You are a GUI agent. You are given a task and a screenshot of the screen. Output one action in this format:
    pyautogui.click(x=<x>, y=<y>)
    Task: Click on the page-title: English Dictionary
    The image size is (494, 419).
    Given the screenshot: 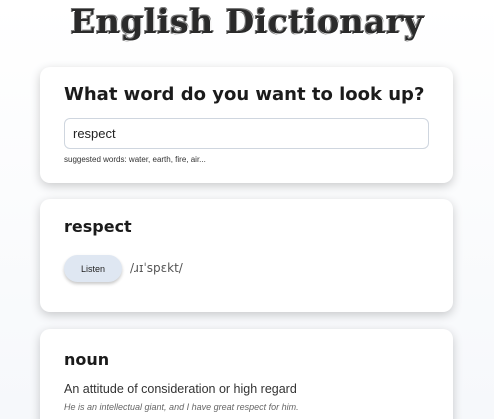 What is the action you would take?
    pyautogui.click(x=247, y=21)
    